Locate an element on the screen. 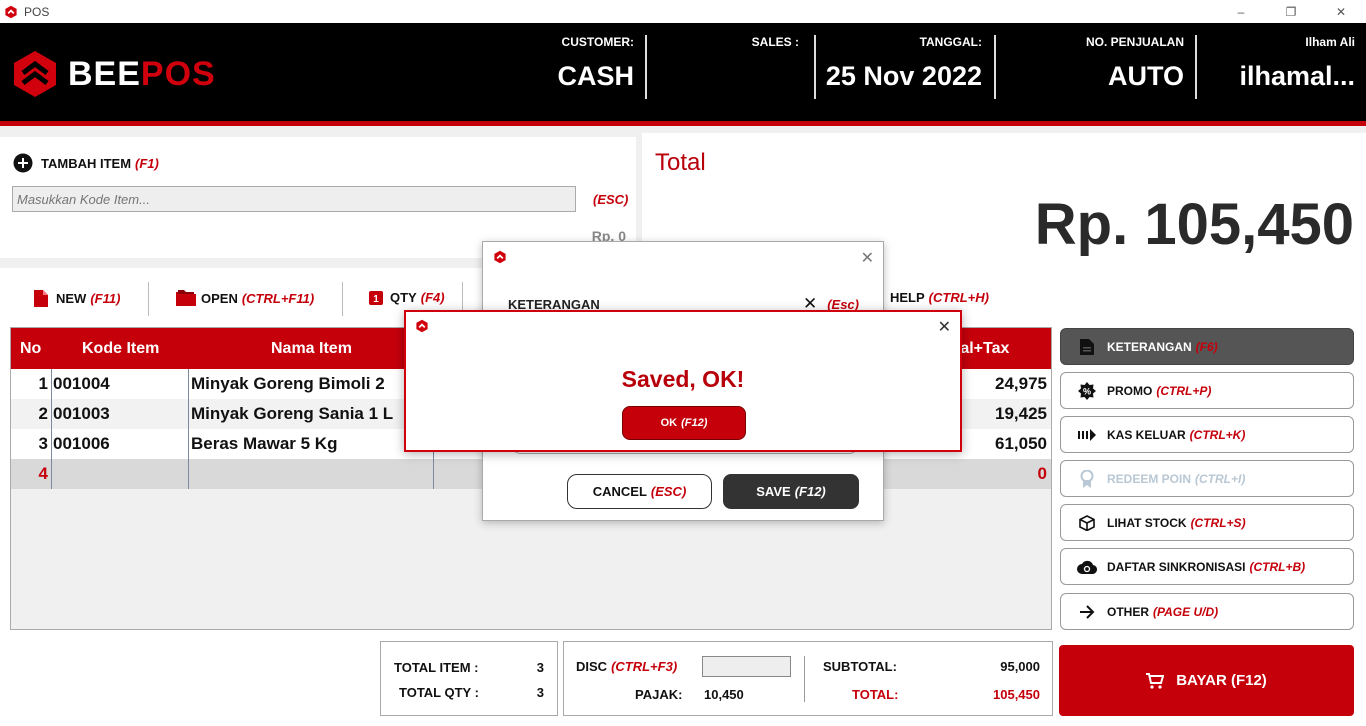 This screenshot has width=1366, height=726. saved-dialog: ✕ Saved, OK! OK (F12) is located at coordinates (683, 381).